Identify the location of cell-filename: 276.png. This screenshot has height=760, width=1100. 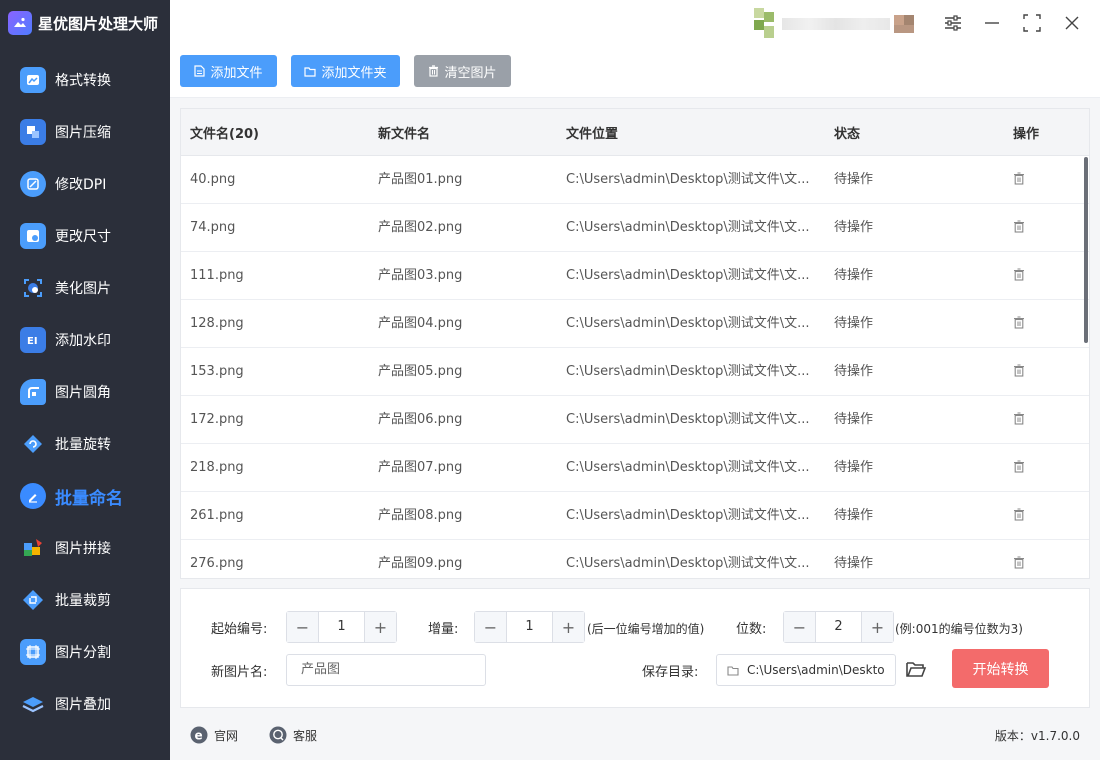
(217, 563).